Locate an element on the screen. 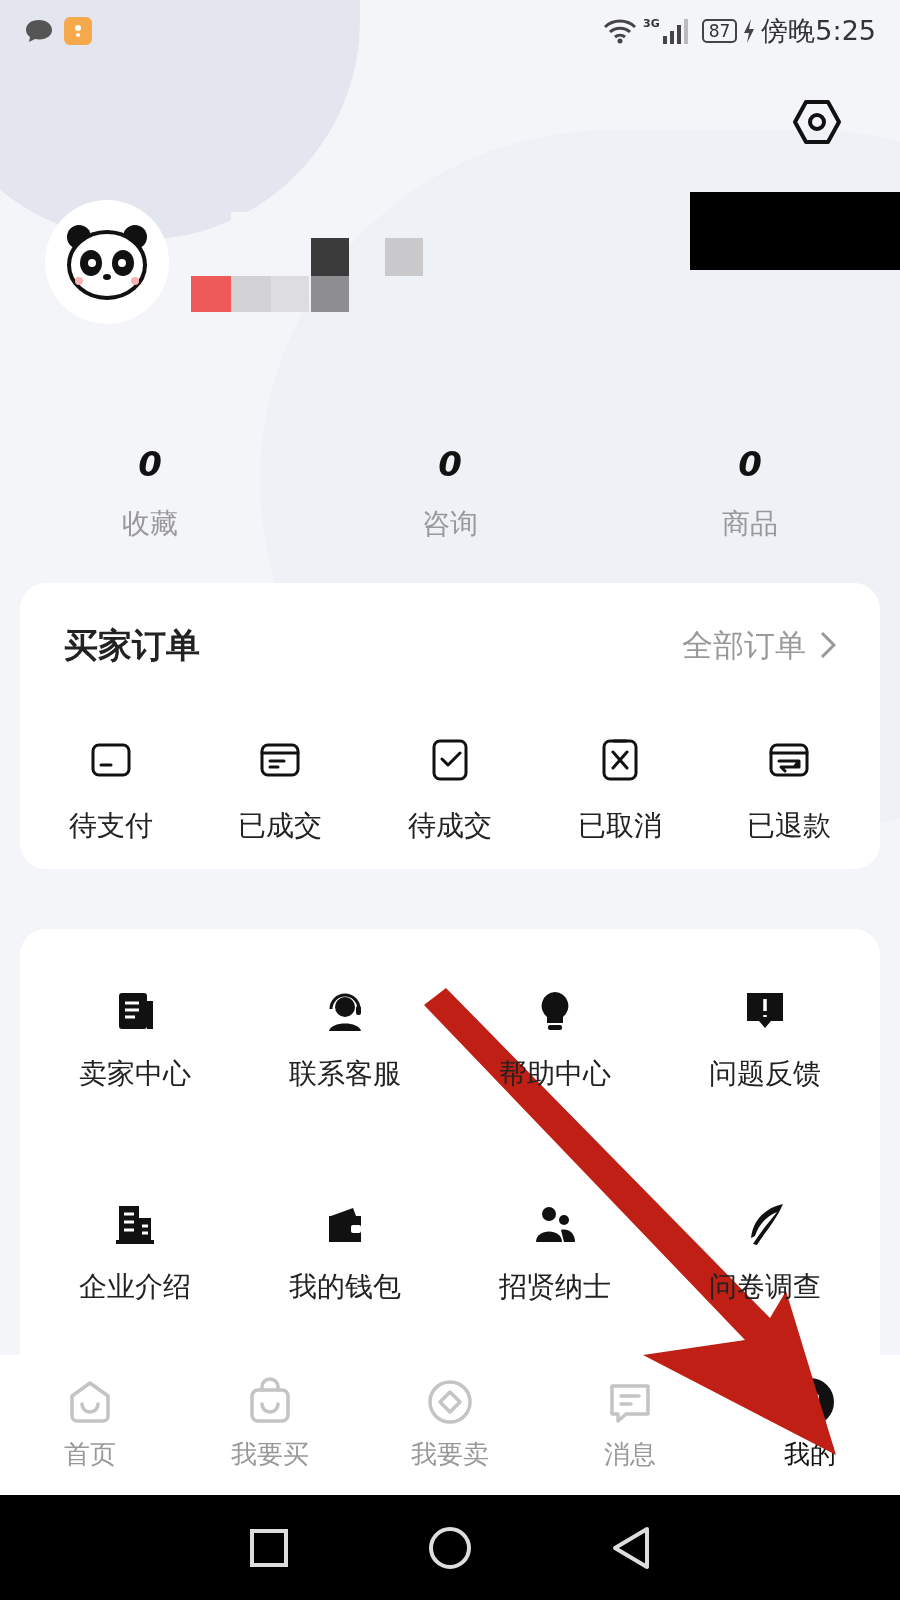 This screenshot has width=900, height=1600. service-item: 招贤纳士 is located at coordinates (555, 1255).